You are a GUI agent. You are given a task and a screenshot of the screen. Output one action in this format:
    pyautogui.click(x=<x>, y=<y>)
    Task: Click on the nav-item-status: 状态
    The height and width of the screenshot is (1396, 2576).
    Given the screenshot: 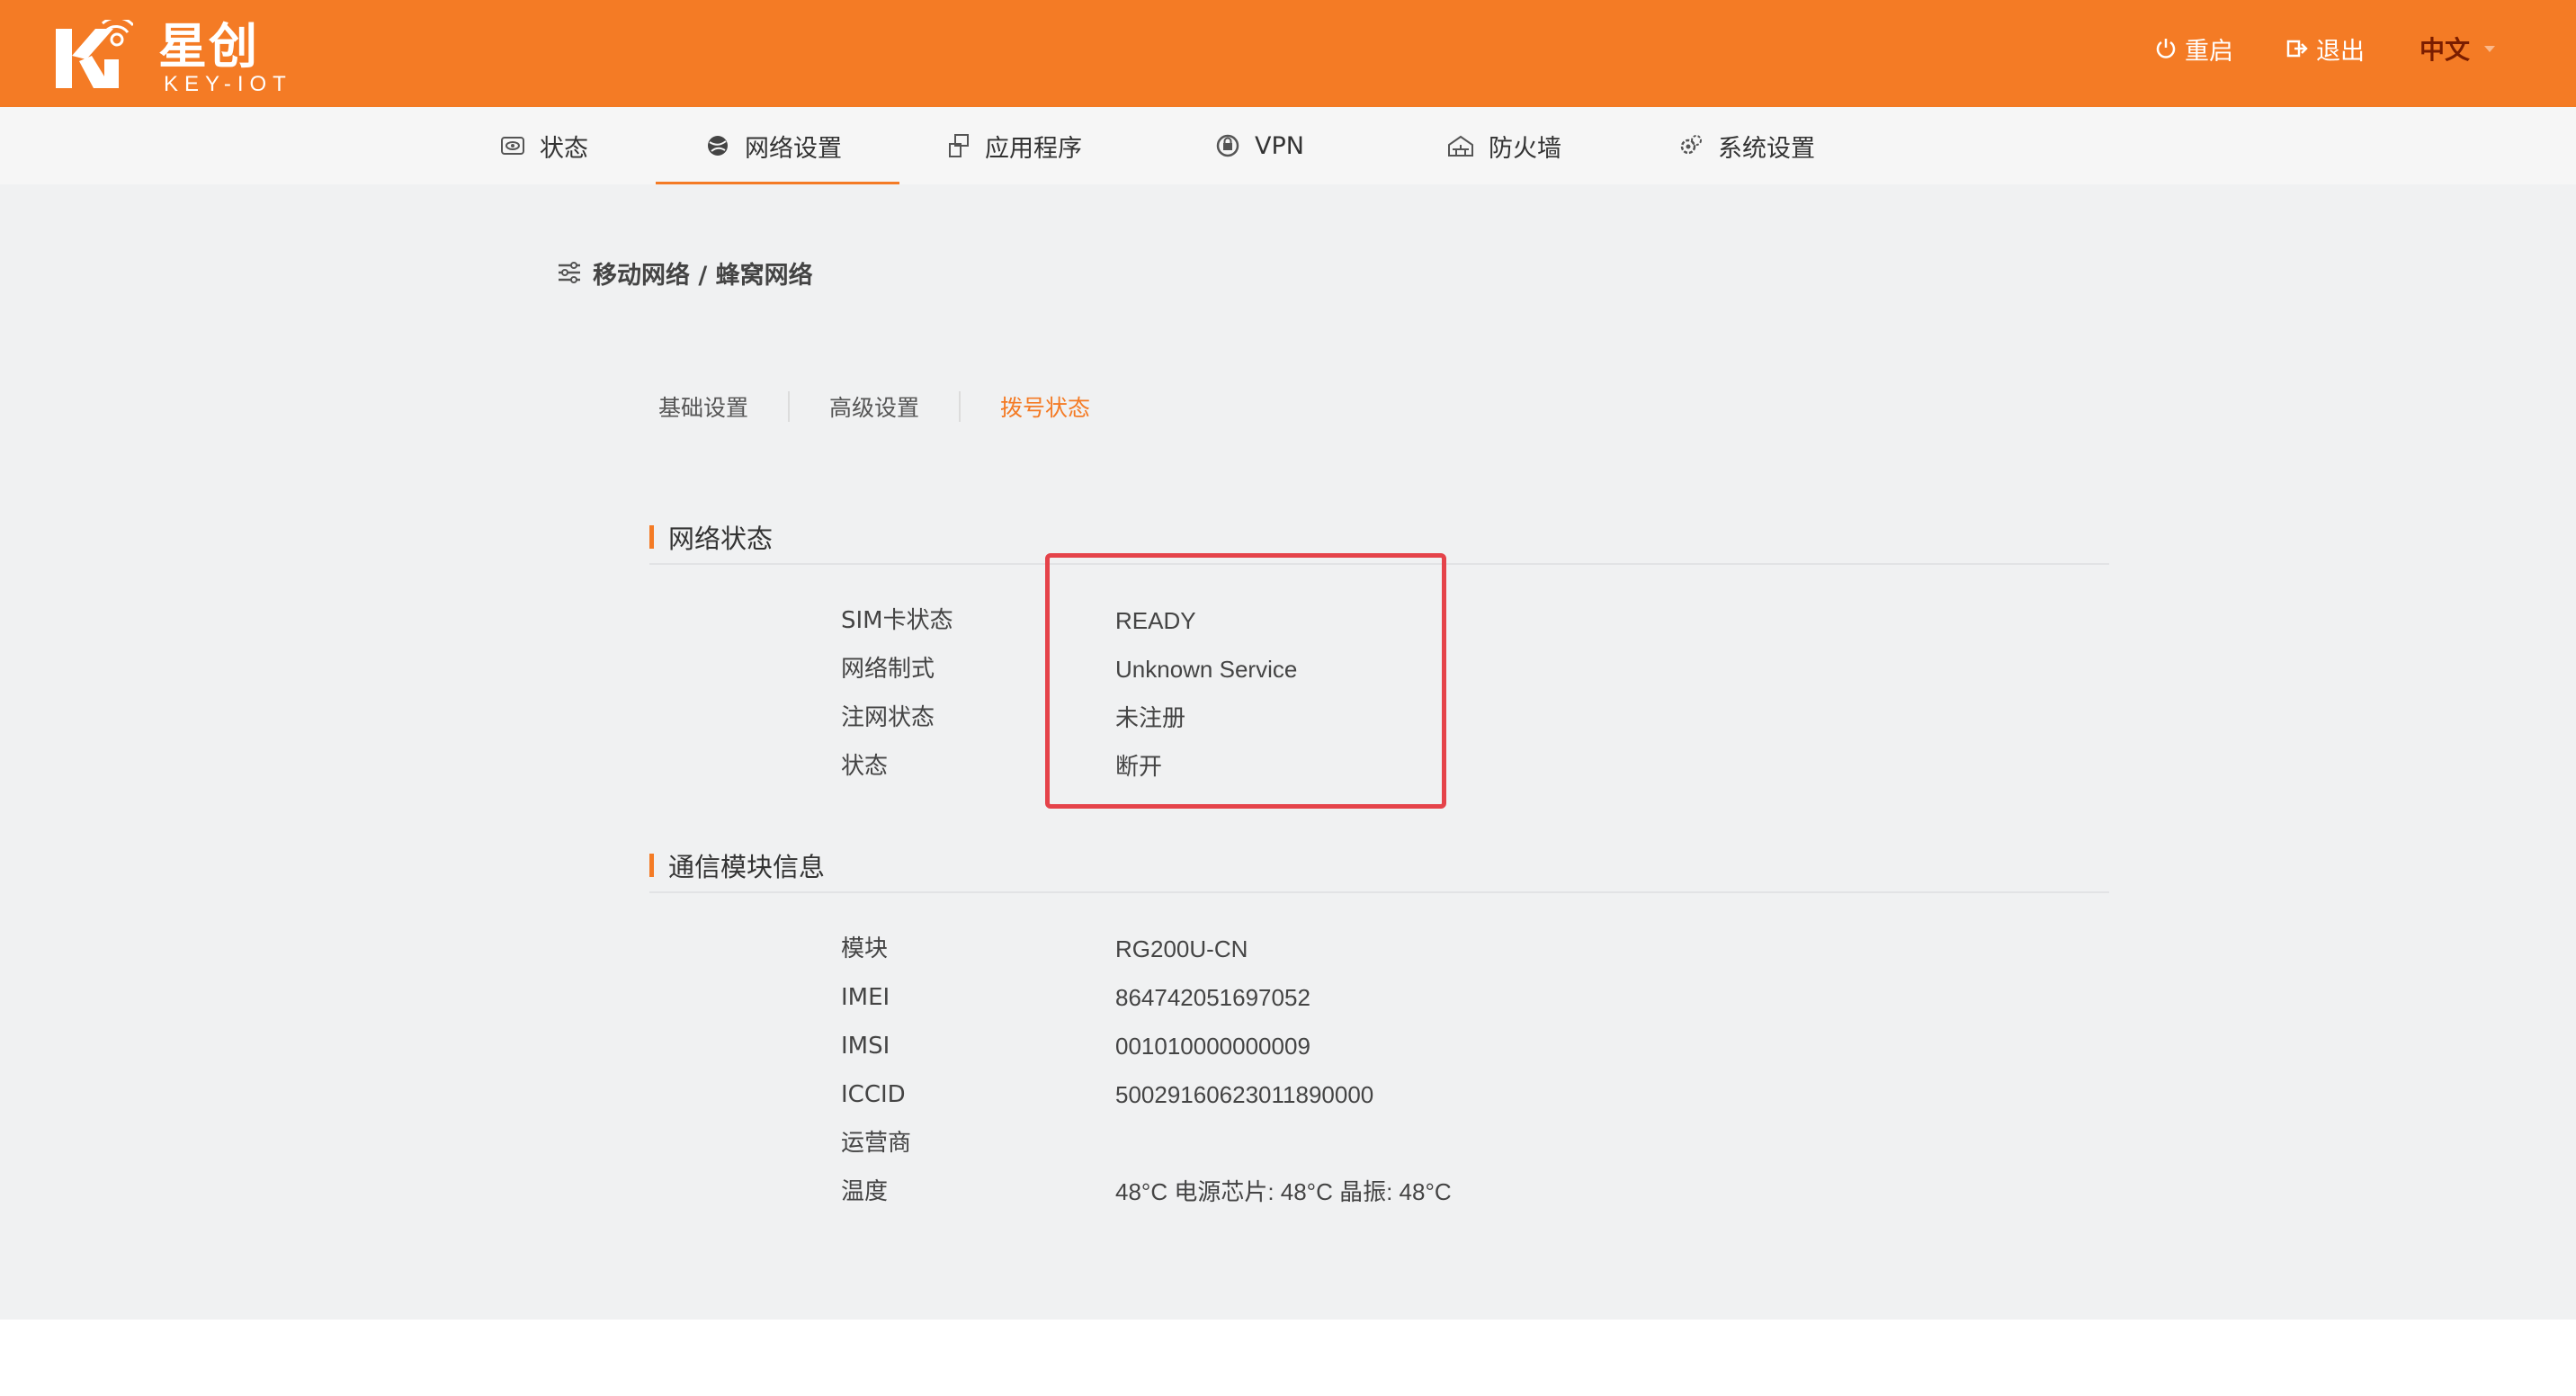 What is the action you would take?
    pyautogui.click(x=544, y=145)
    